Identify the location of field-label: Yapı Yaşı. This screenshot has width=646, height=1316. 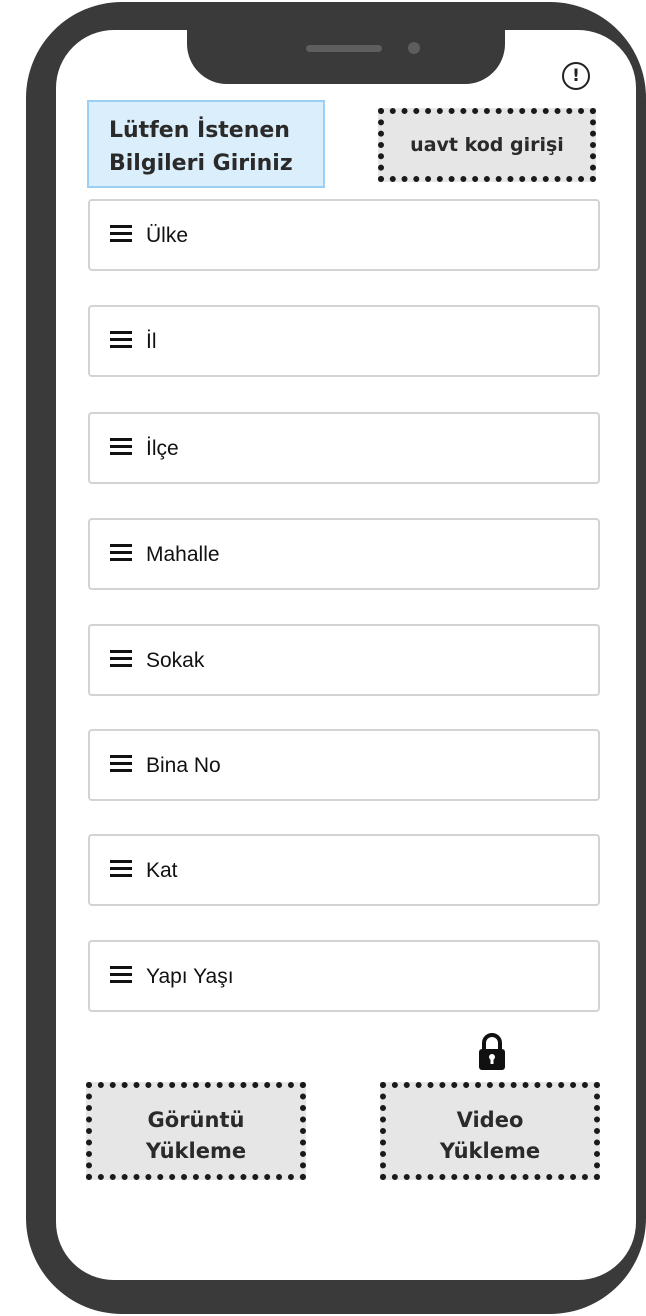
(190, 976).